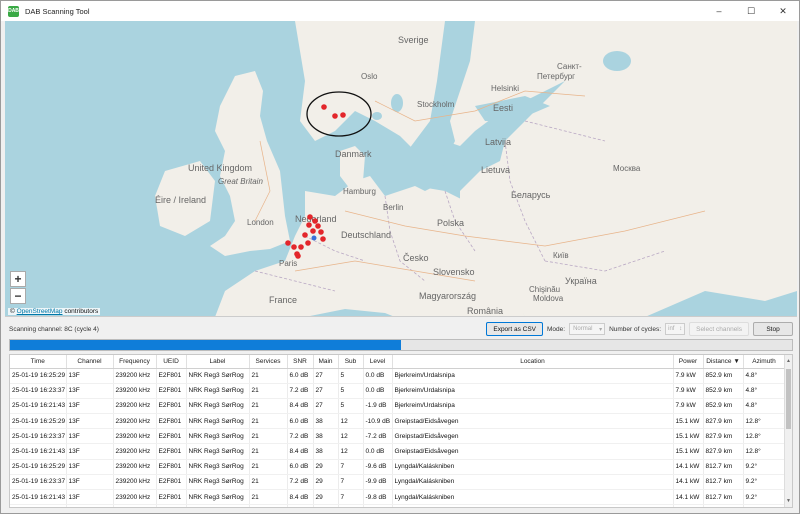  I want to click on column-header: Distance ▼, so click(723, 362).